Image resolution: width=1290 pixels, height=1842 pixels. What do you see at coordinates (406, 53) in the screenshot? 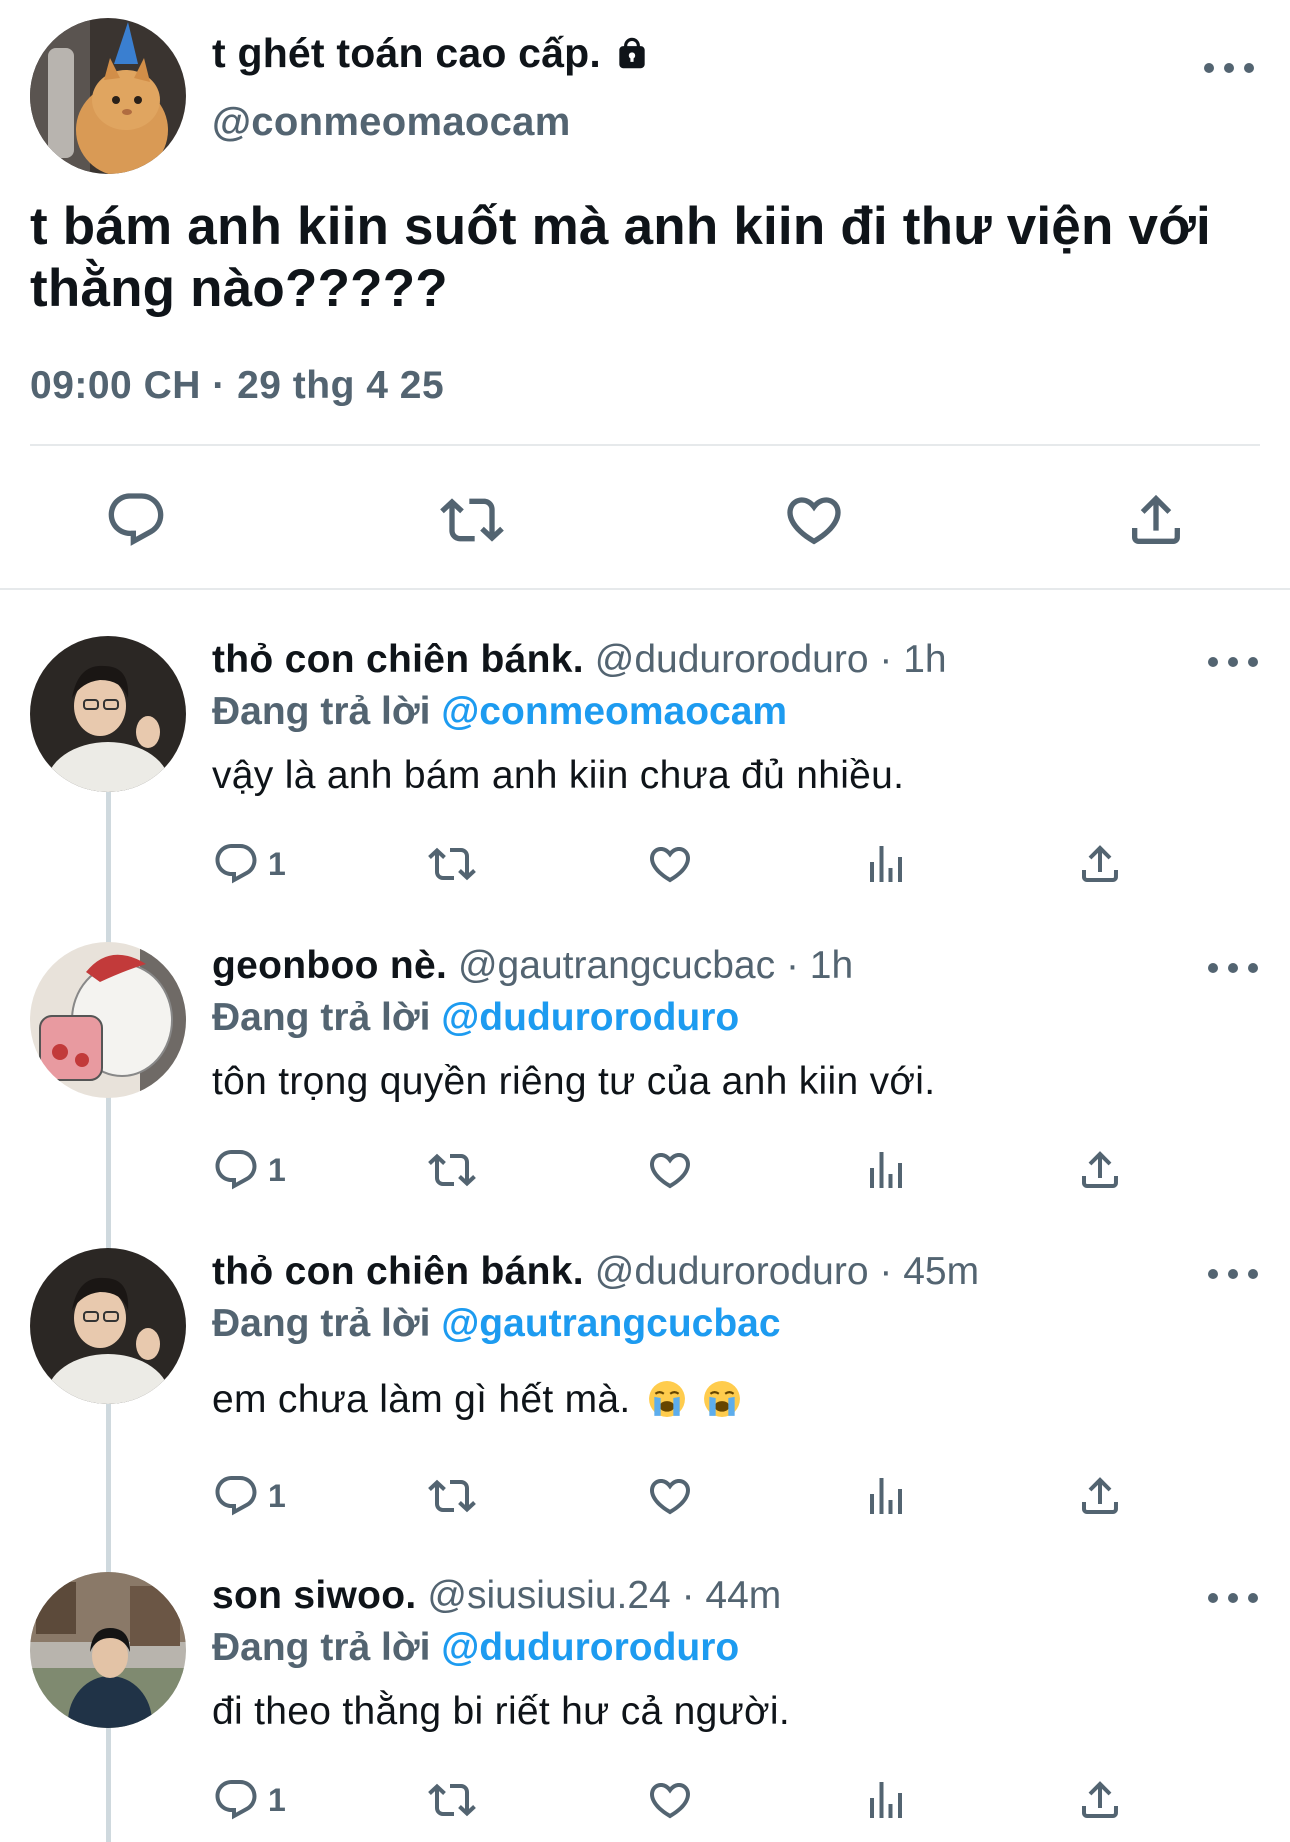
I see `main-author-name-text: t ghét toán cao cấp.` at bounding box center [406, 53].